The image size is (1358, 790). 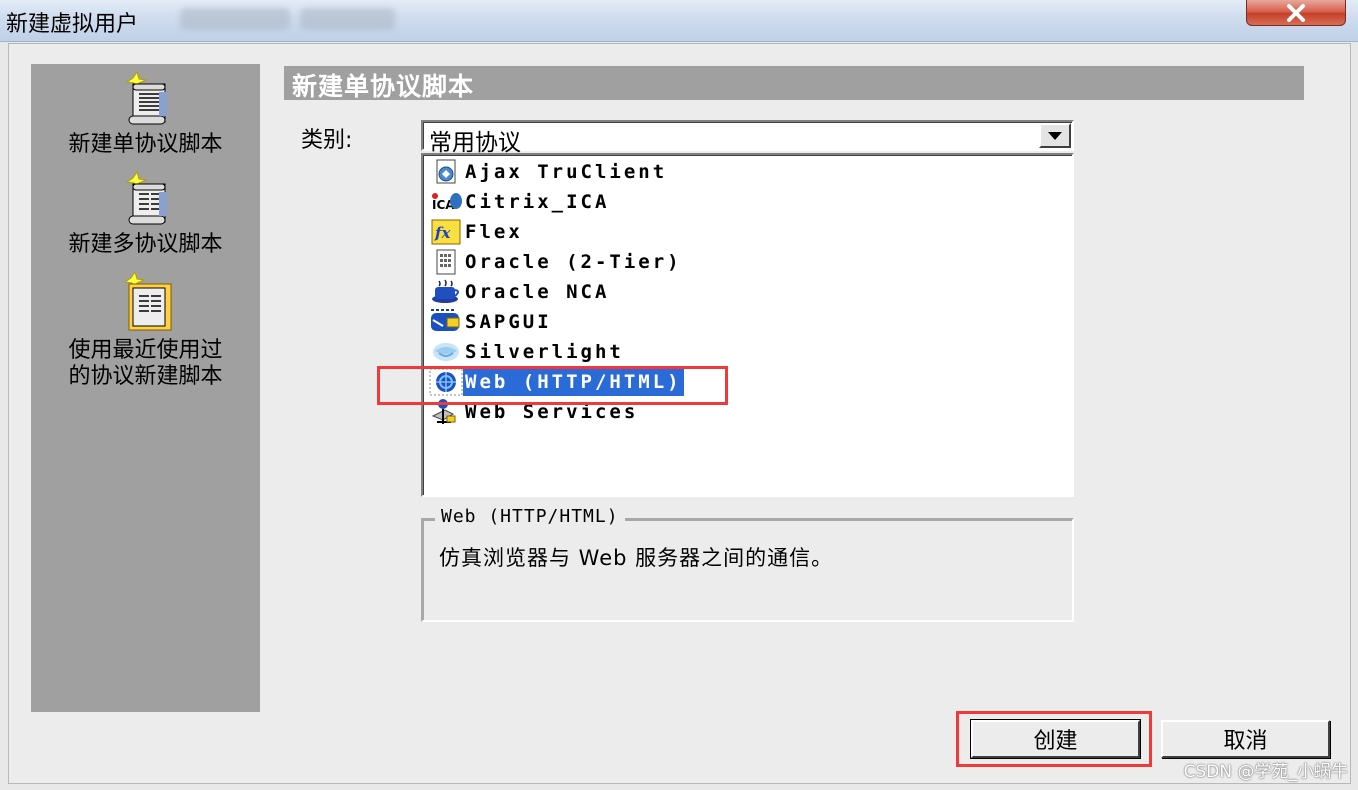 What do you see at coordinates (1265, 772) in the screenshot?
I see `watermark: CSDN @学苑_小蜗牛` at bounding box center [1265, 772].